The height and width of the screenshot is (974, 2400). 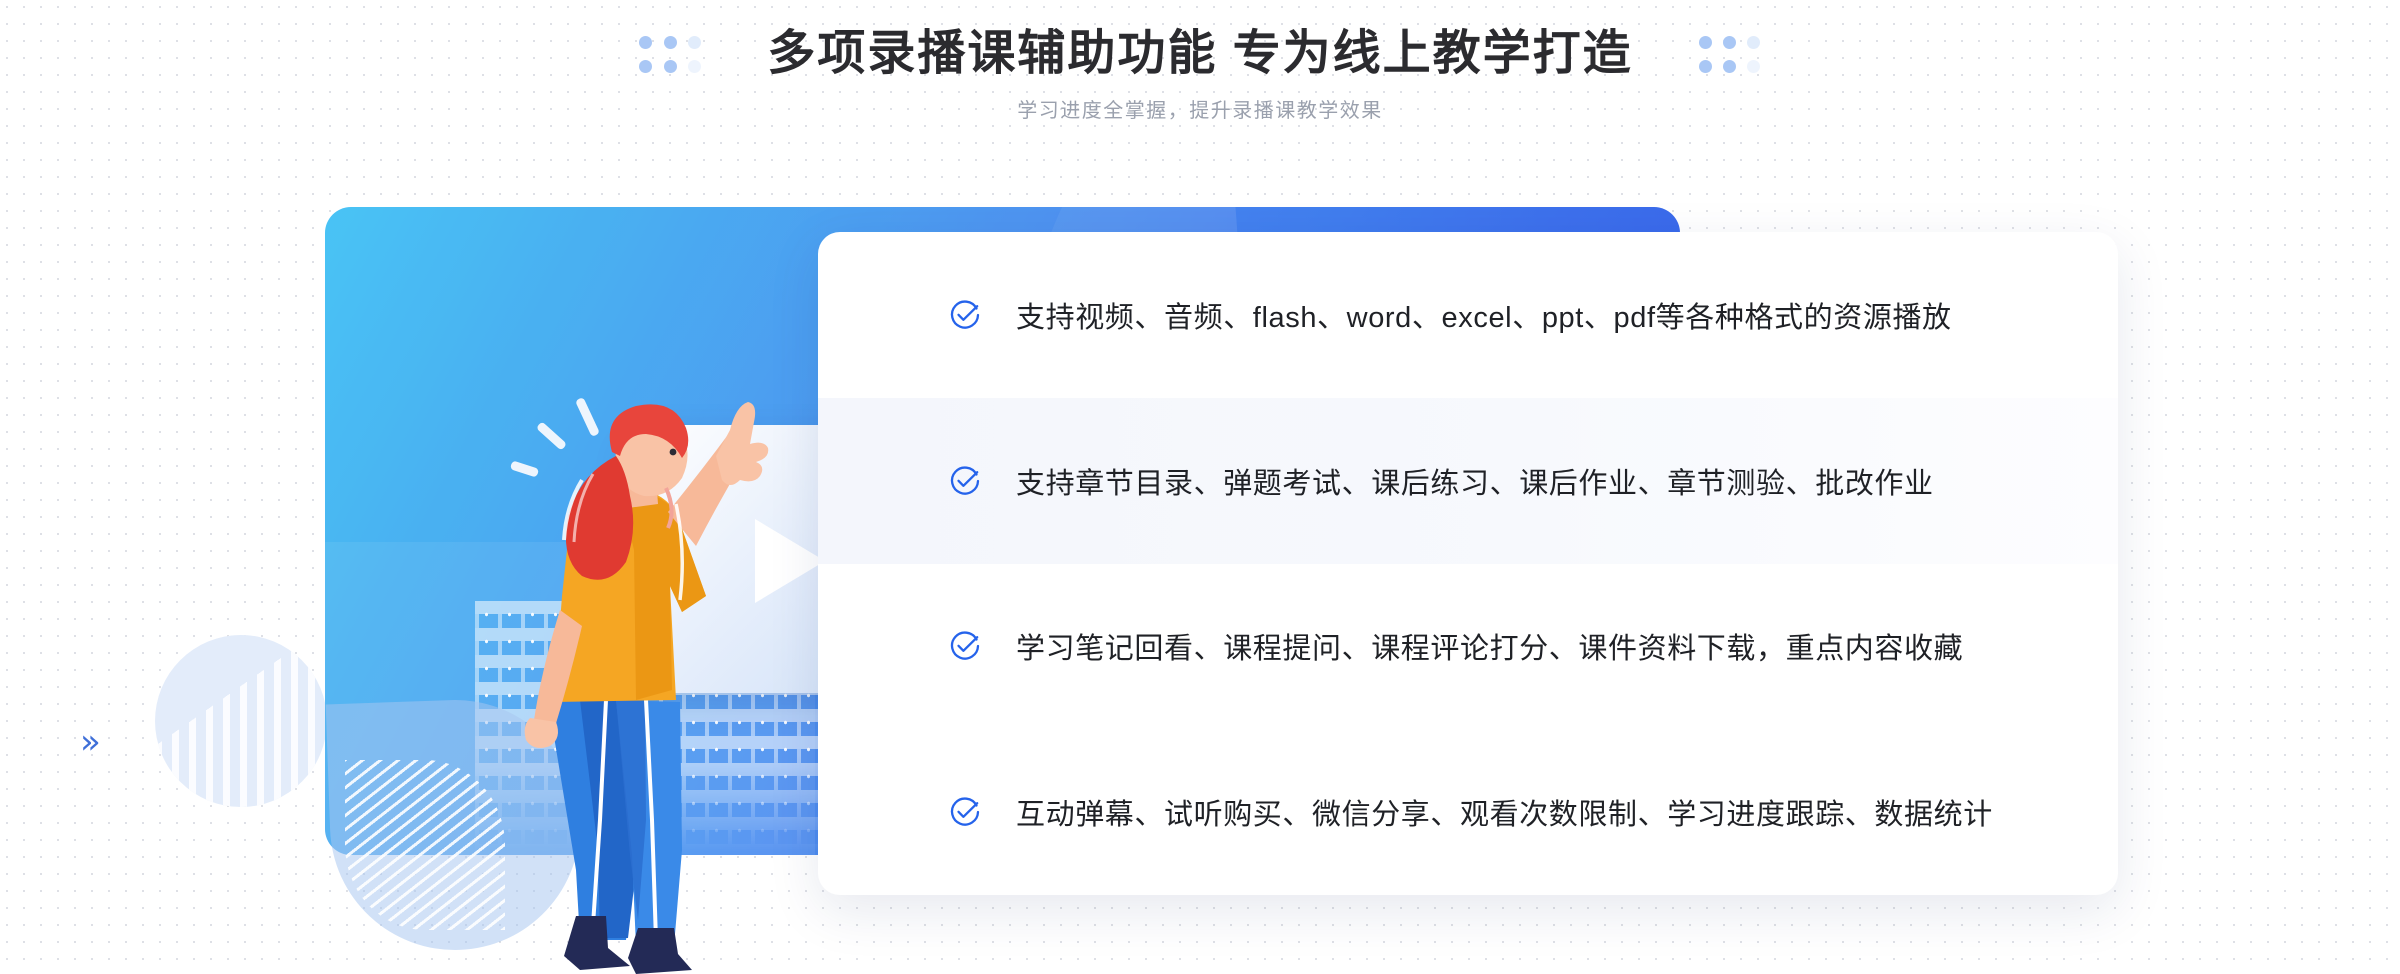 What do you see at coordinates (1490, 649) in the screenshot?
I see `feature-text: 学习笔记回看、课程提问、课程评论打分、课件资料下载，重点内容收藏` at bounding box center [1490, 649].